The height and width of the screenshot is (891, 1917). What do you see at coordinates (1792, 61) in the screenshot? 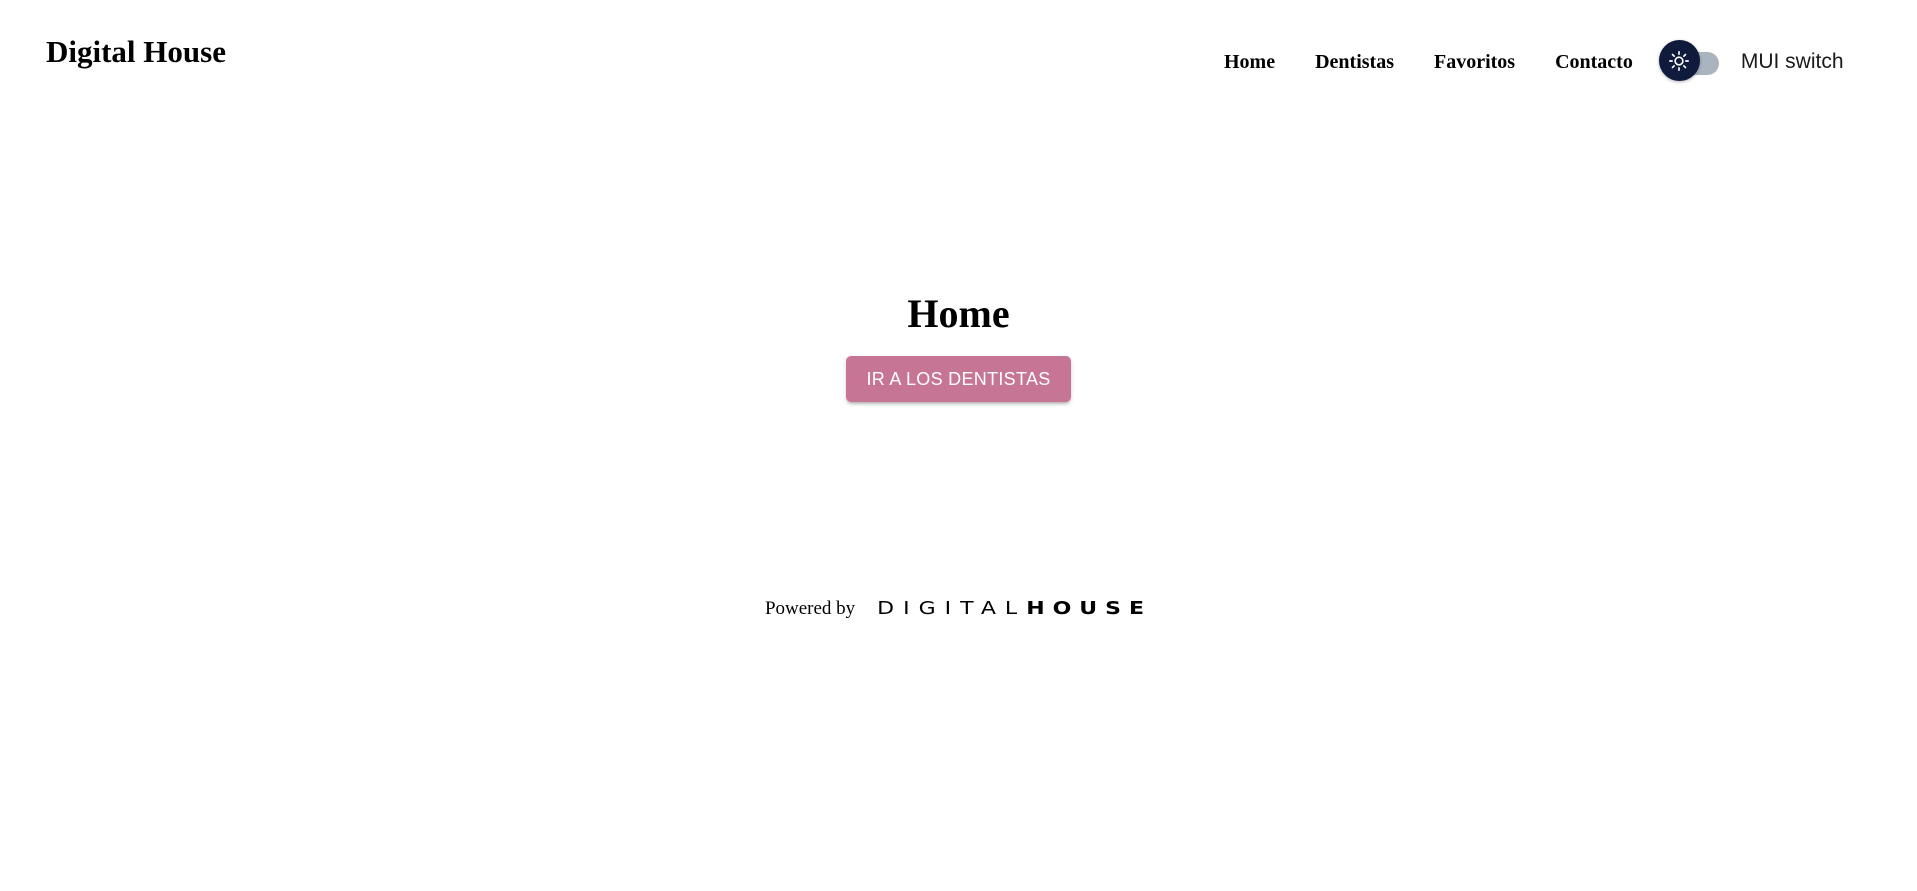
I see `theme-switch-label: MUI switch` at bounding box center [1792, 61].